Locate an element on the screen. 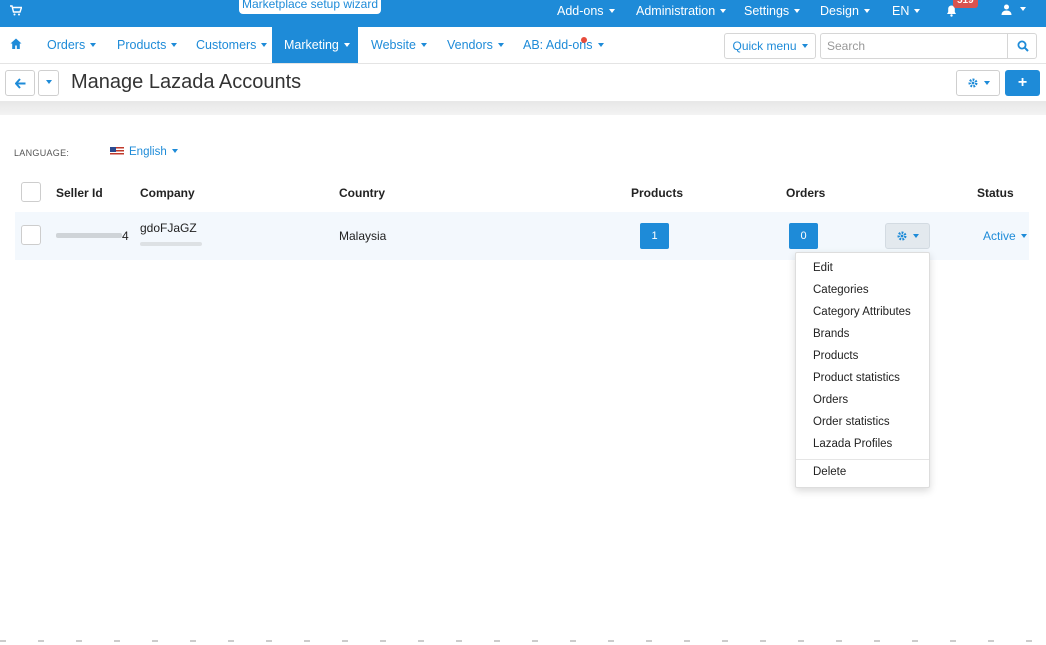 This screenshot has width=1046, height=645. nav-item-orders-label: Orders is located at coordinates (66, 45).